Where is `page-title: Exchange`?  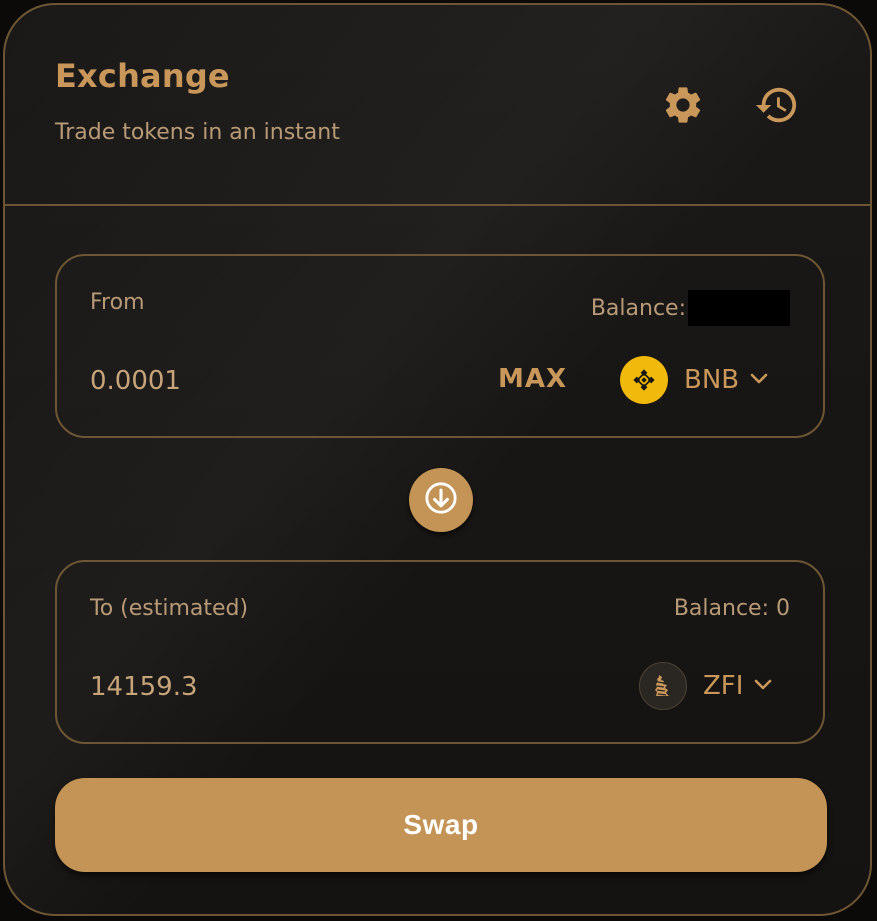
page-title: Exchange is located at coordinates (142, 76).